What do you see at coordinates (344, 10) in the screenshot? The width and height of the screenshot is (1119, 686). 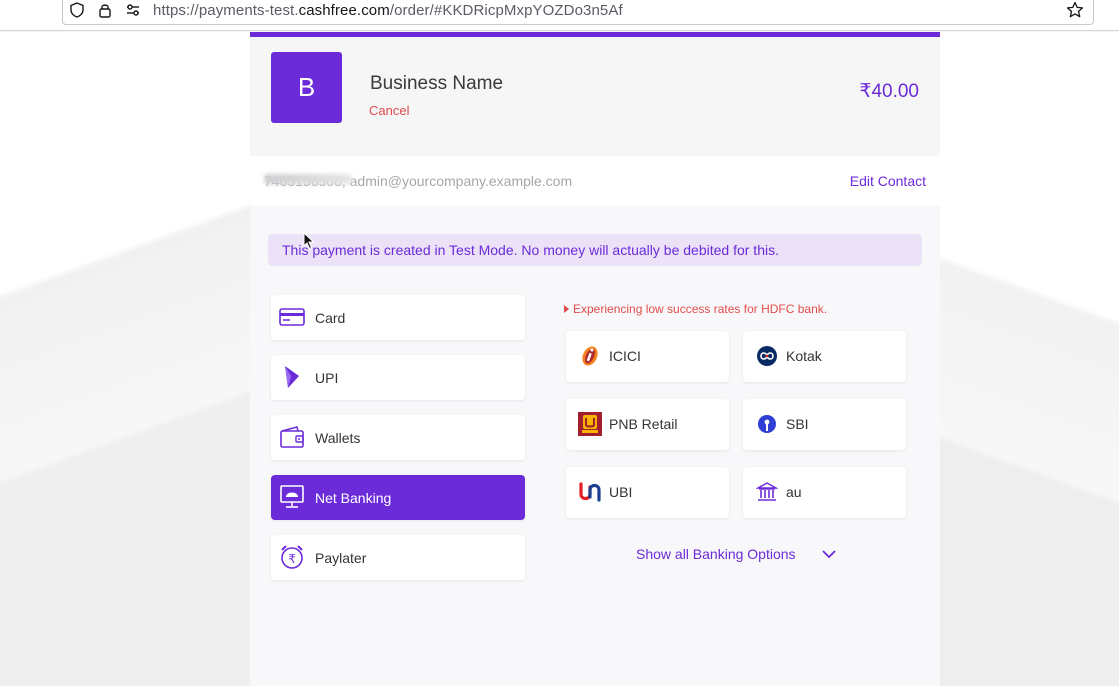 I see `url-domain: cashfree.com` at bounding box center [344, 10].